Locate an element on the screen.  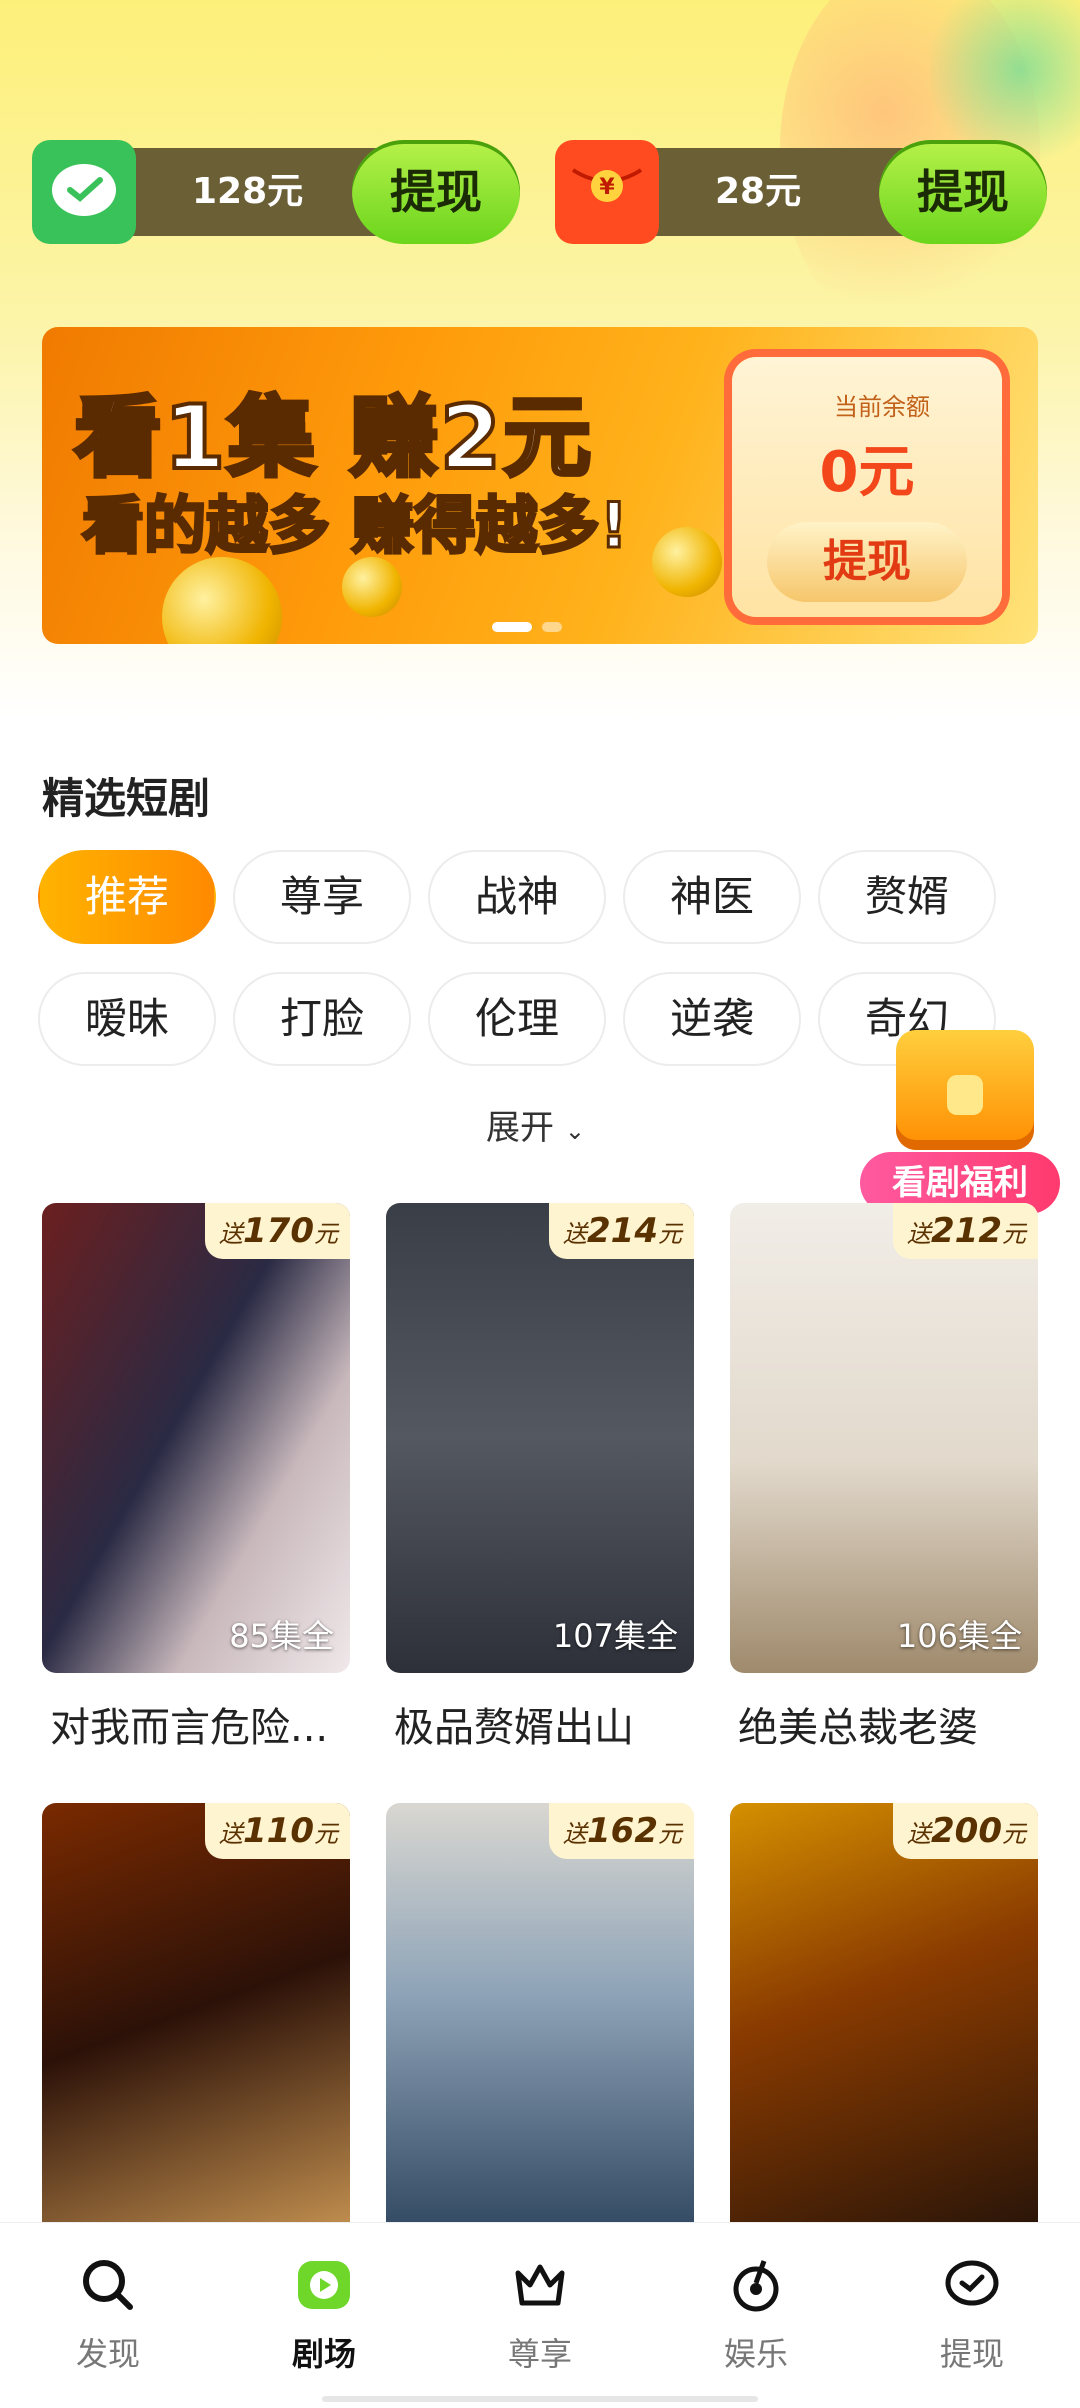
reward-badge: 送170元 is located at coordinates (277, 1231).